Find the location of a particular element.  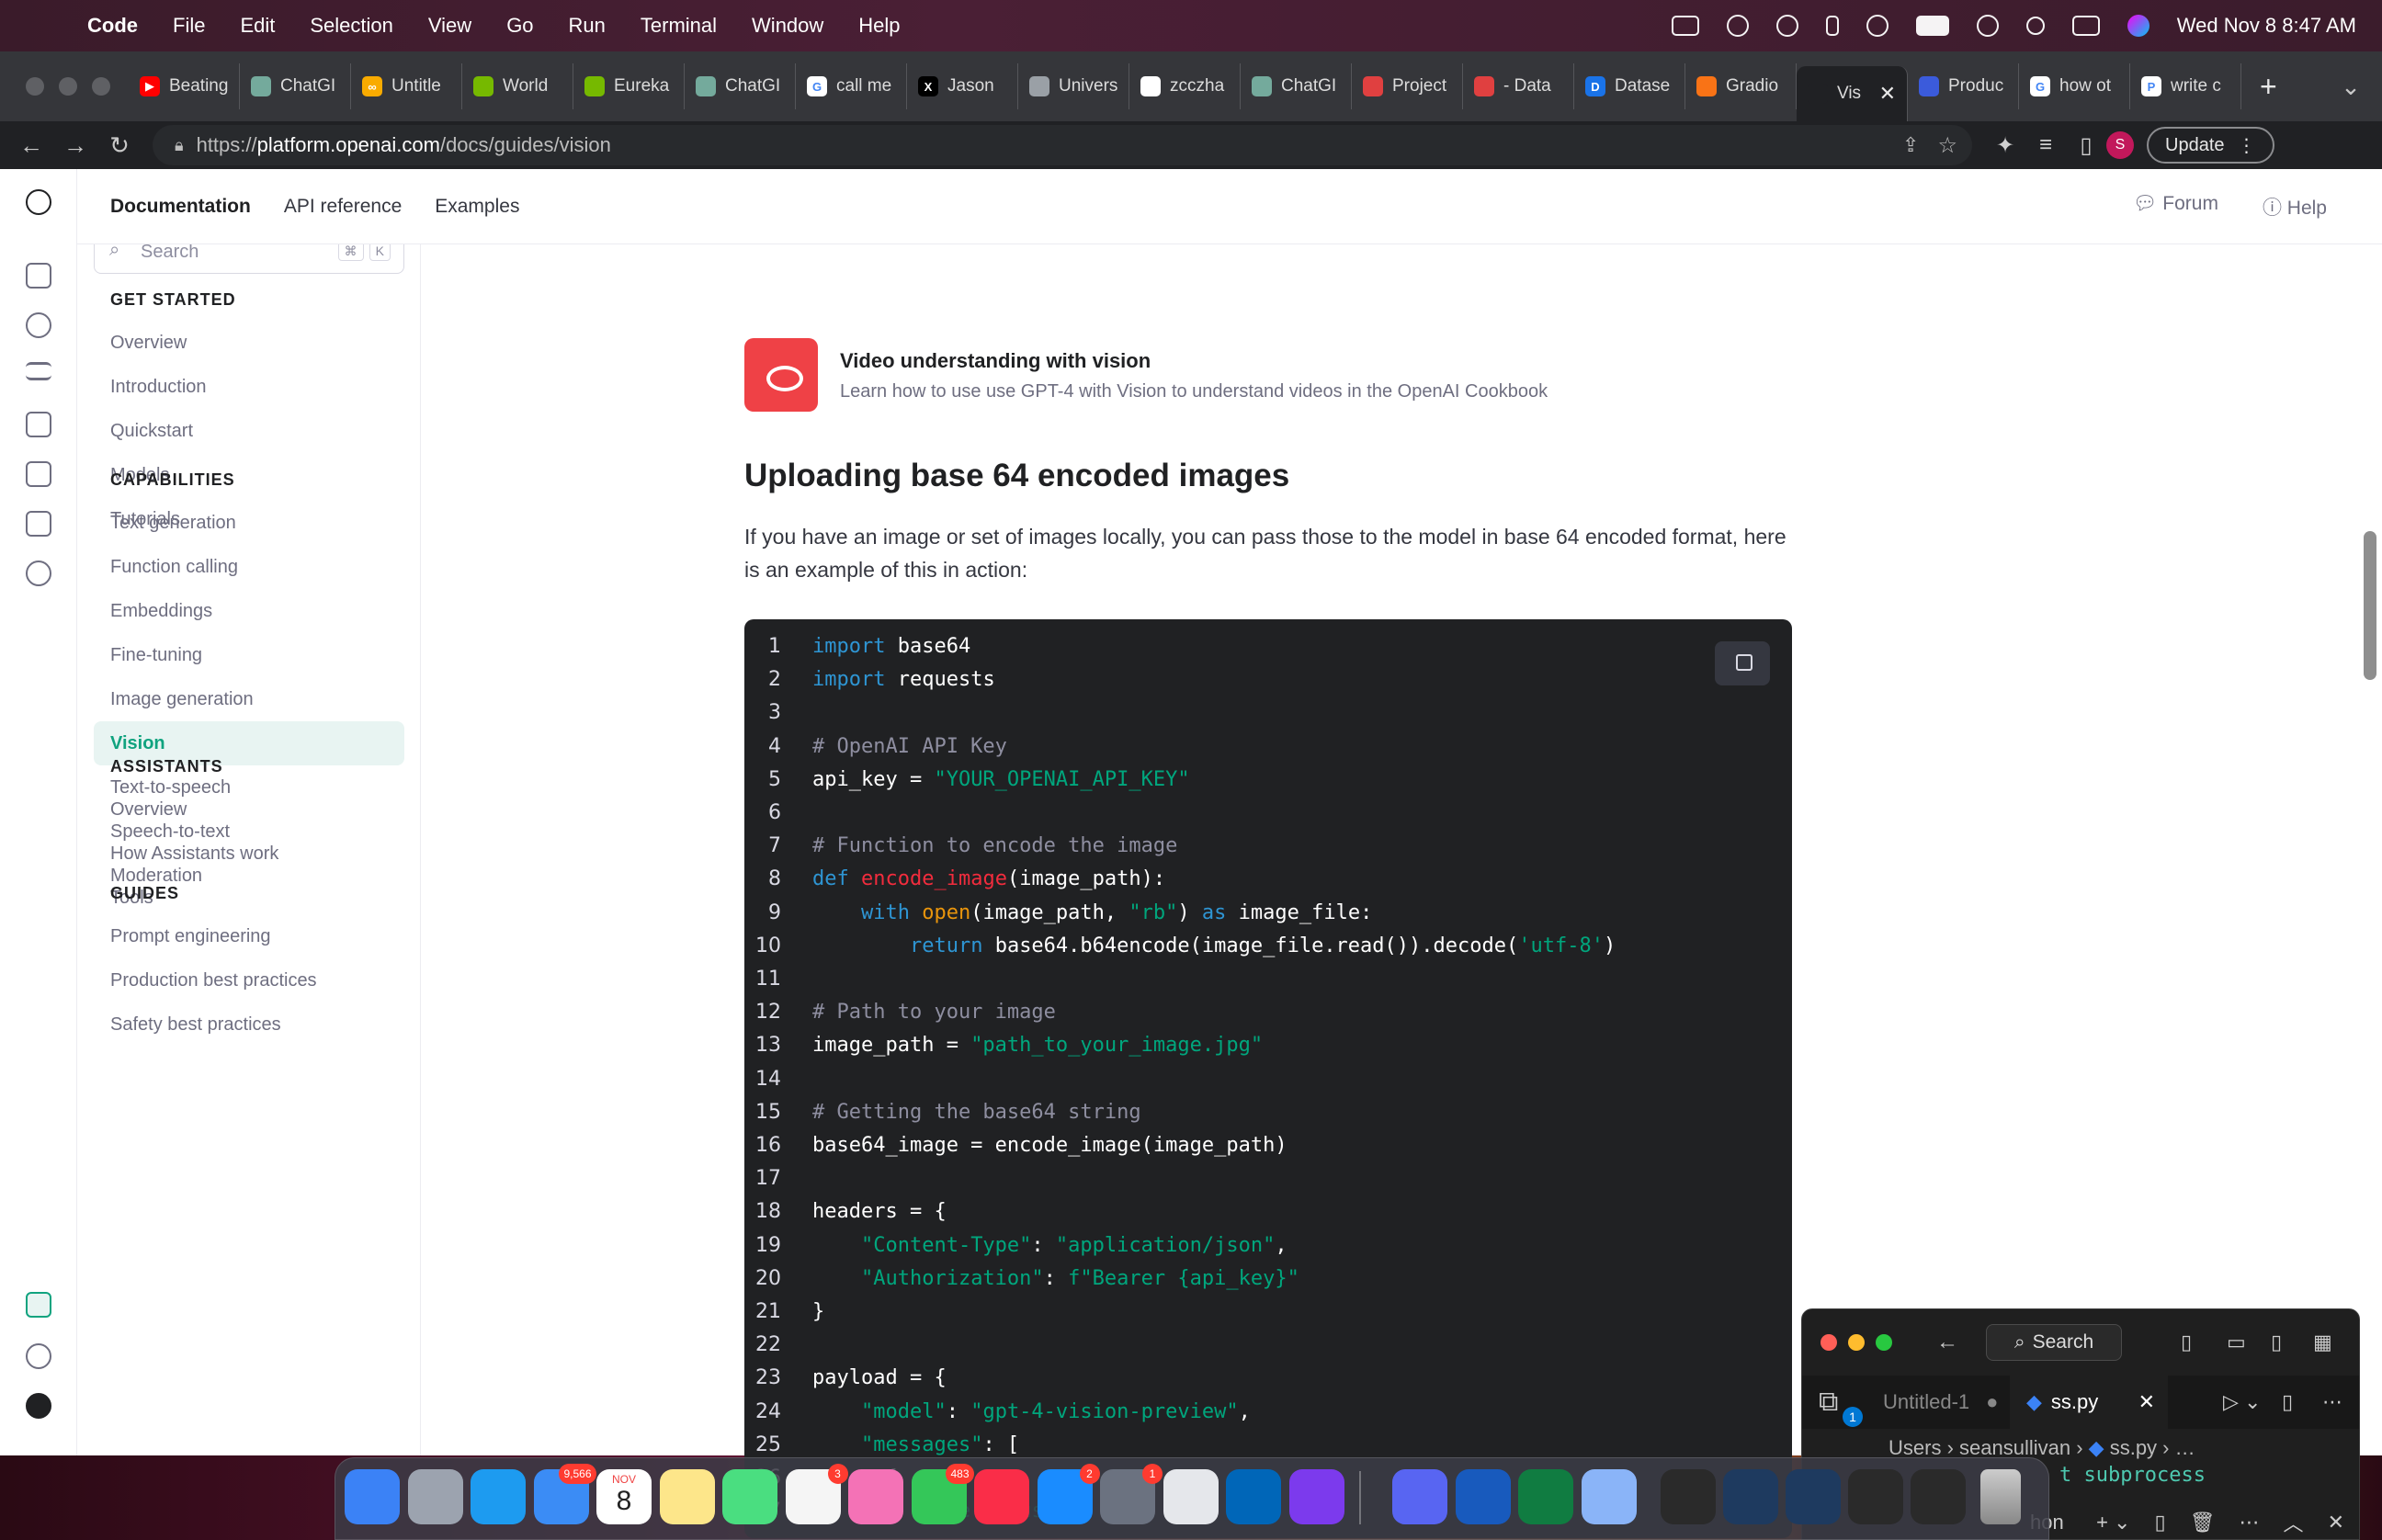

browser-tab: D Datase is located at coordinates (1630, 86).